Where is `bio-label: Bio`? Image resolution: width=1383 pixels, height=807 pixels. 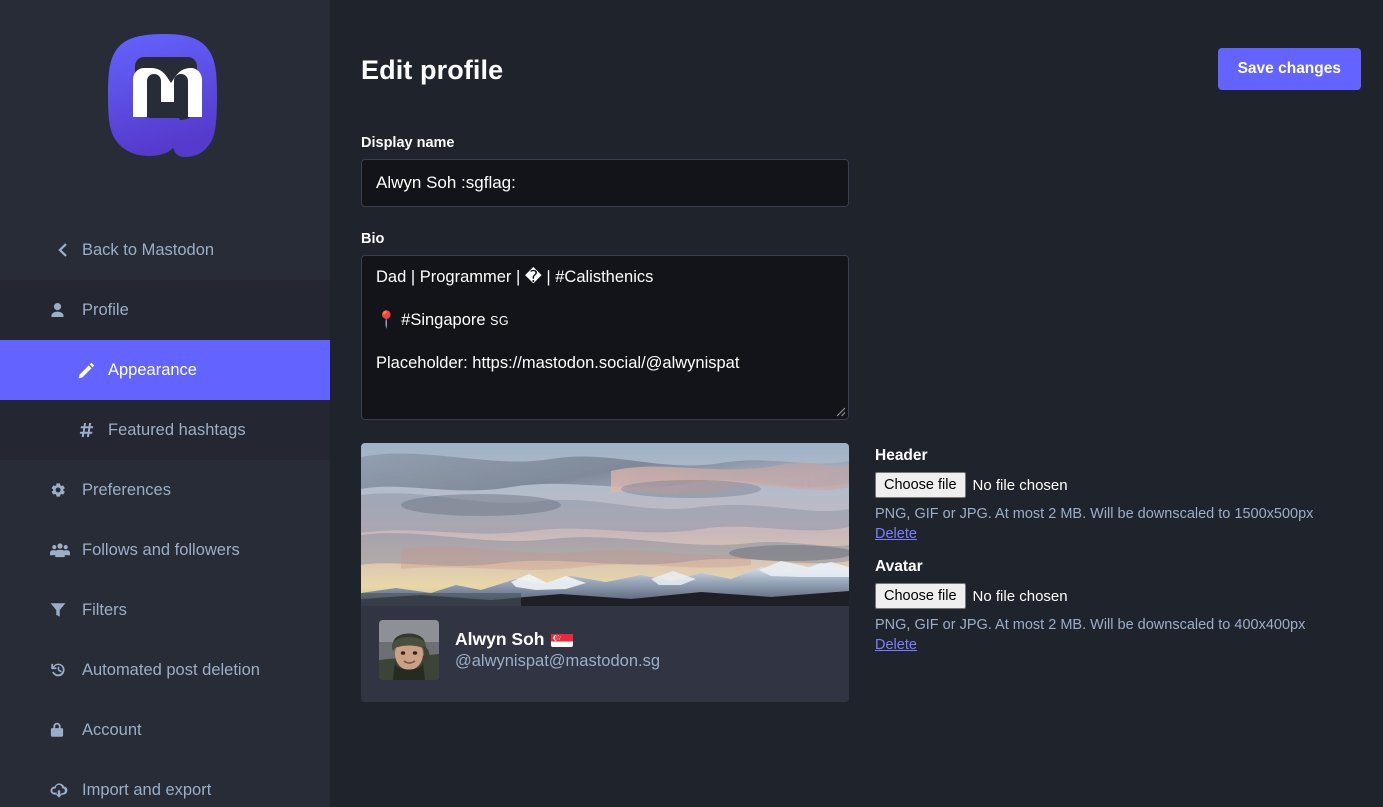
bio-label: Bio is located at coordinates (373, 239).